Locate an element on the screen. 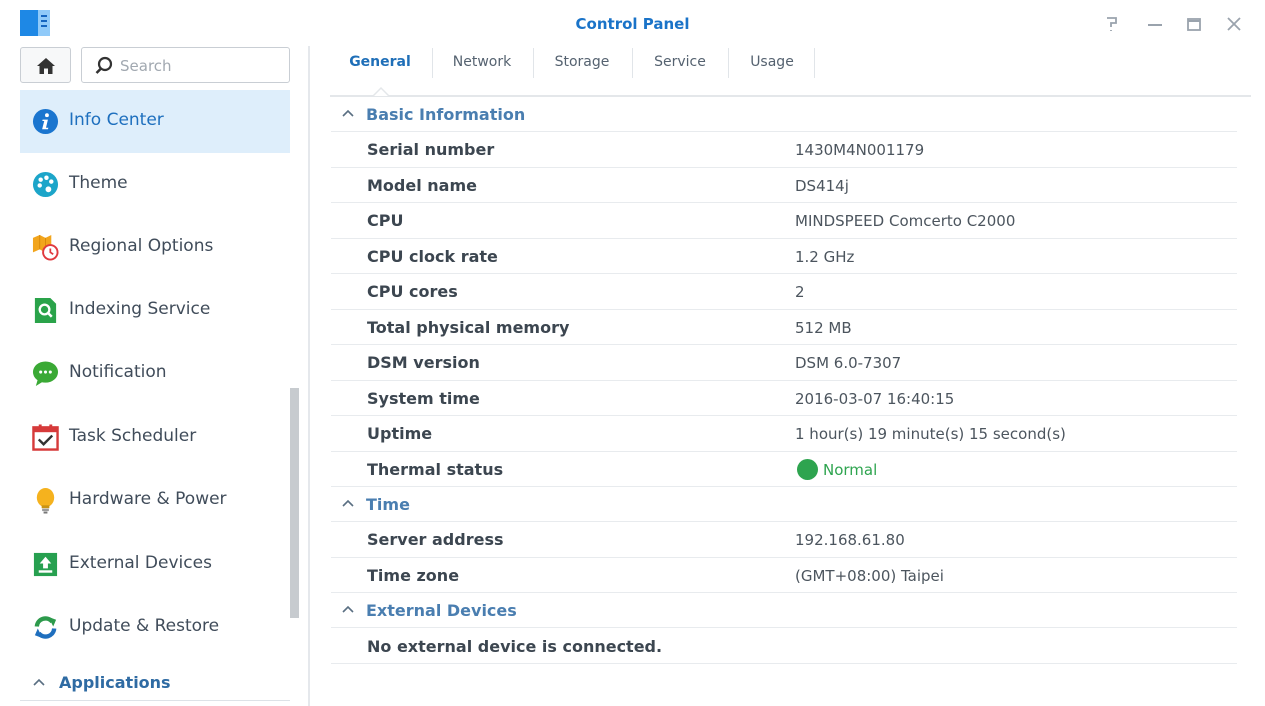  section-title: Basic Information is located at coordinates (446, 114).